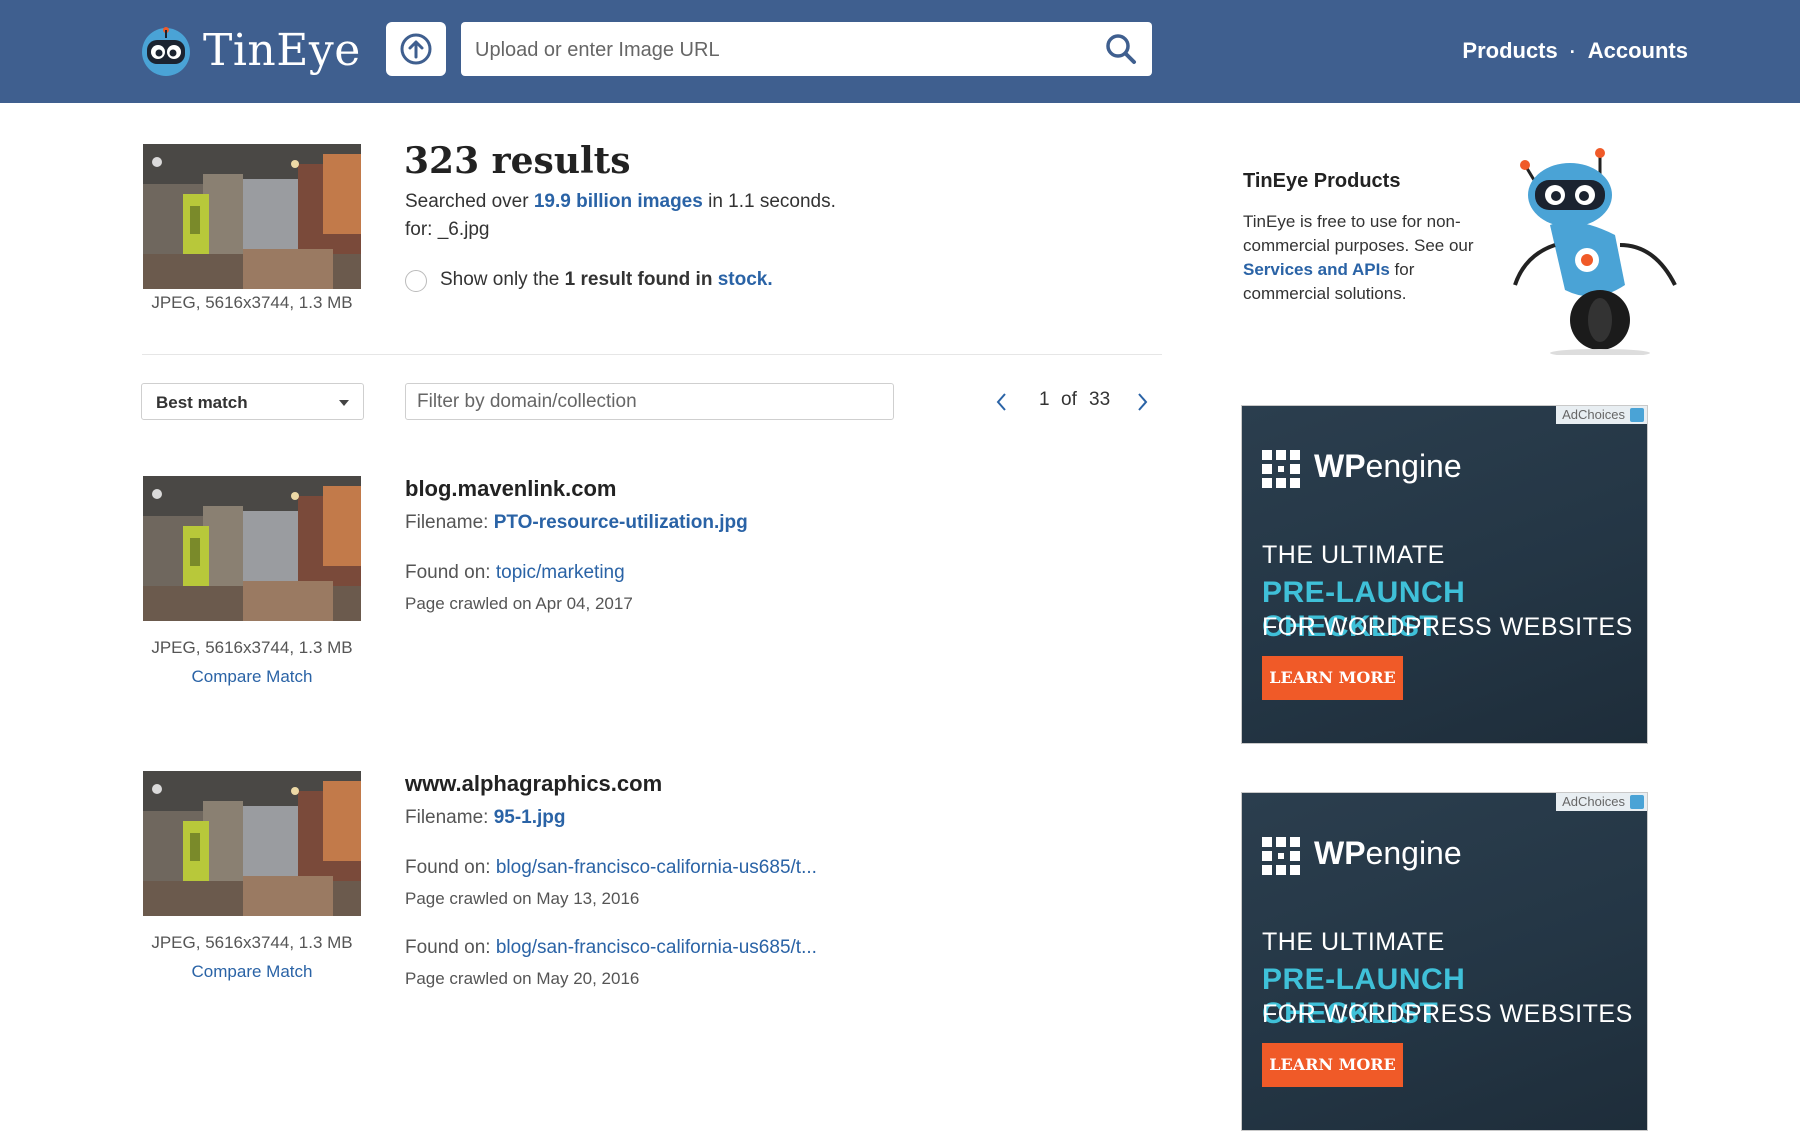 Image resolution: width=1800 pixels, height=1131 pixels. What do you see at coordinates (534, 783) in the screenshot?
I see `result-domain: www.alphagraphics.com` at bounding box center [534, 783].